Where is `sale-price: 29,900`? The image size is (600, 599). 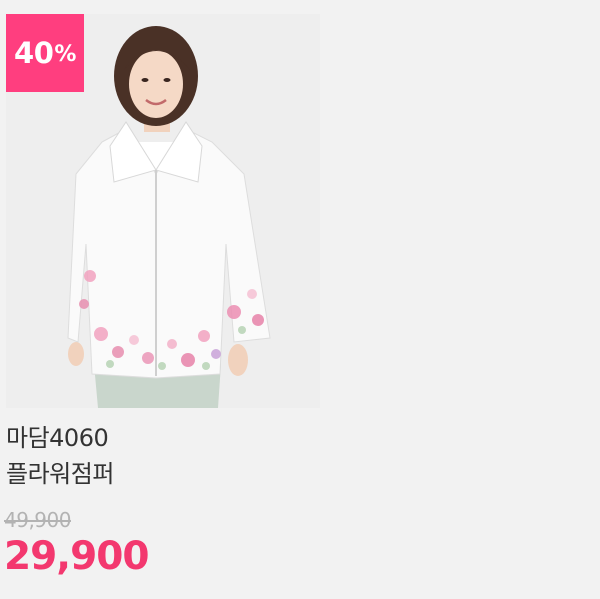
sale-price: 29,900 is located at coordinates (76, 556).